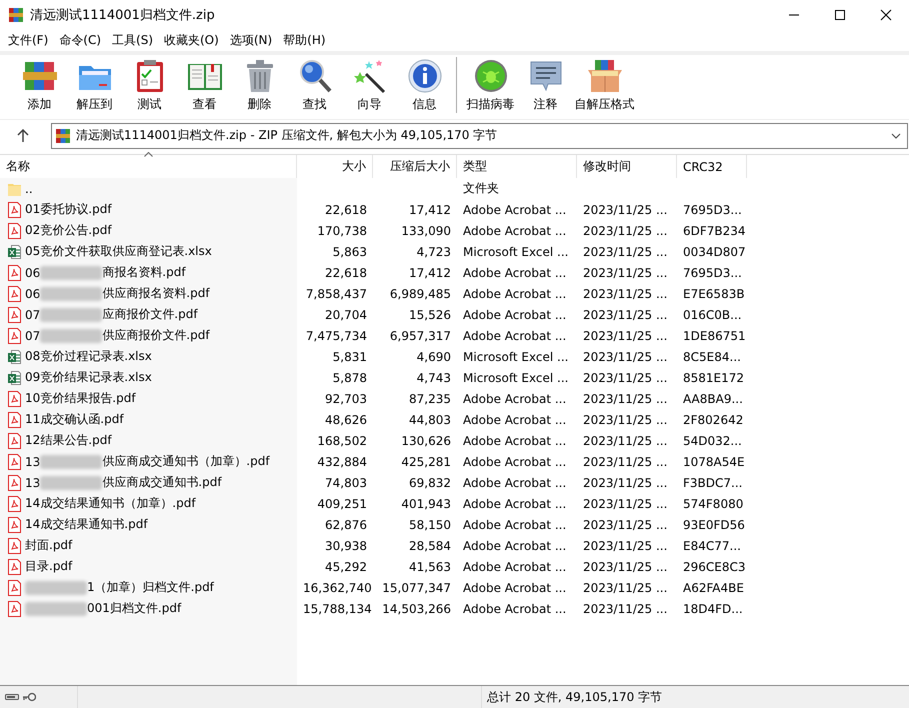  Describe the element at coordinates (490, 84) in the screenshot. I see `toolbar-button: 扫描病毒` at that location.